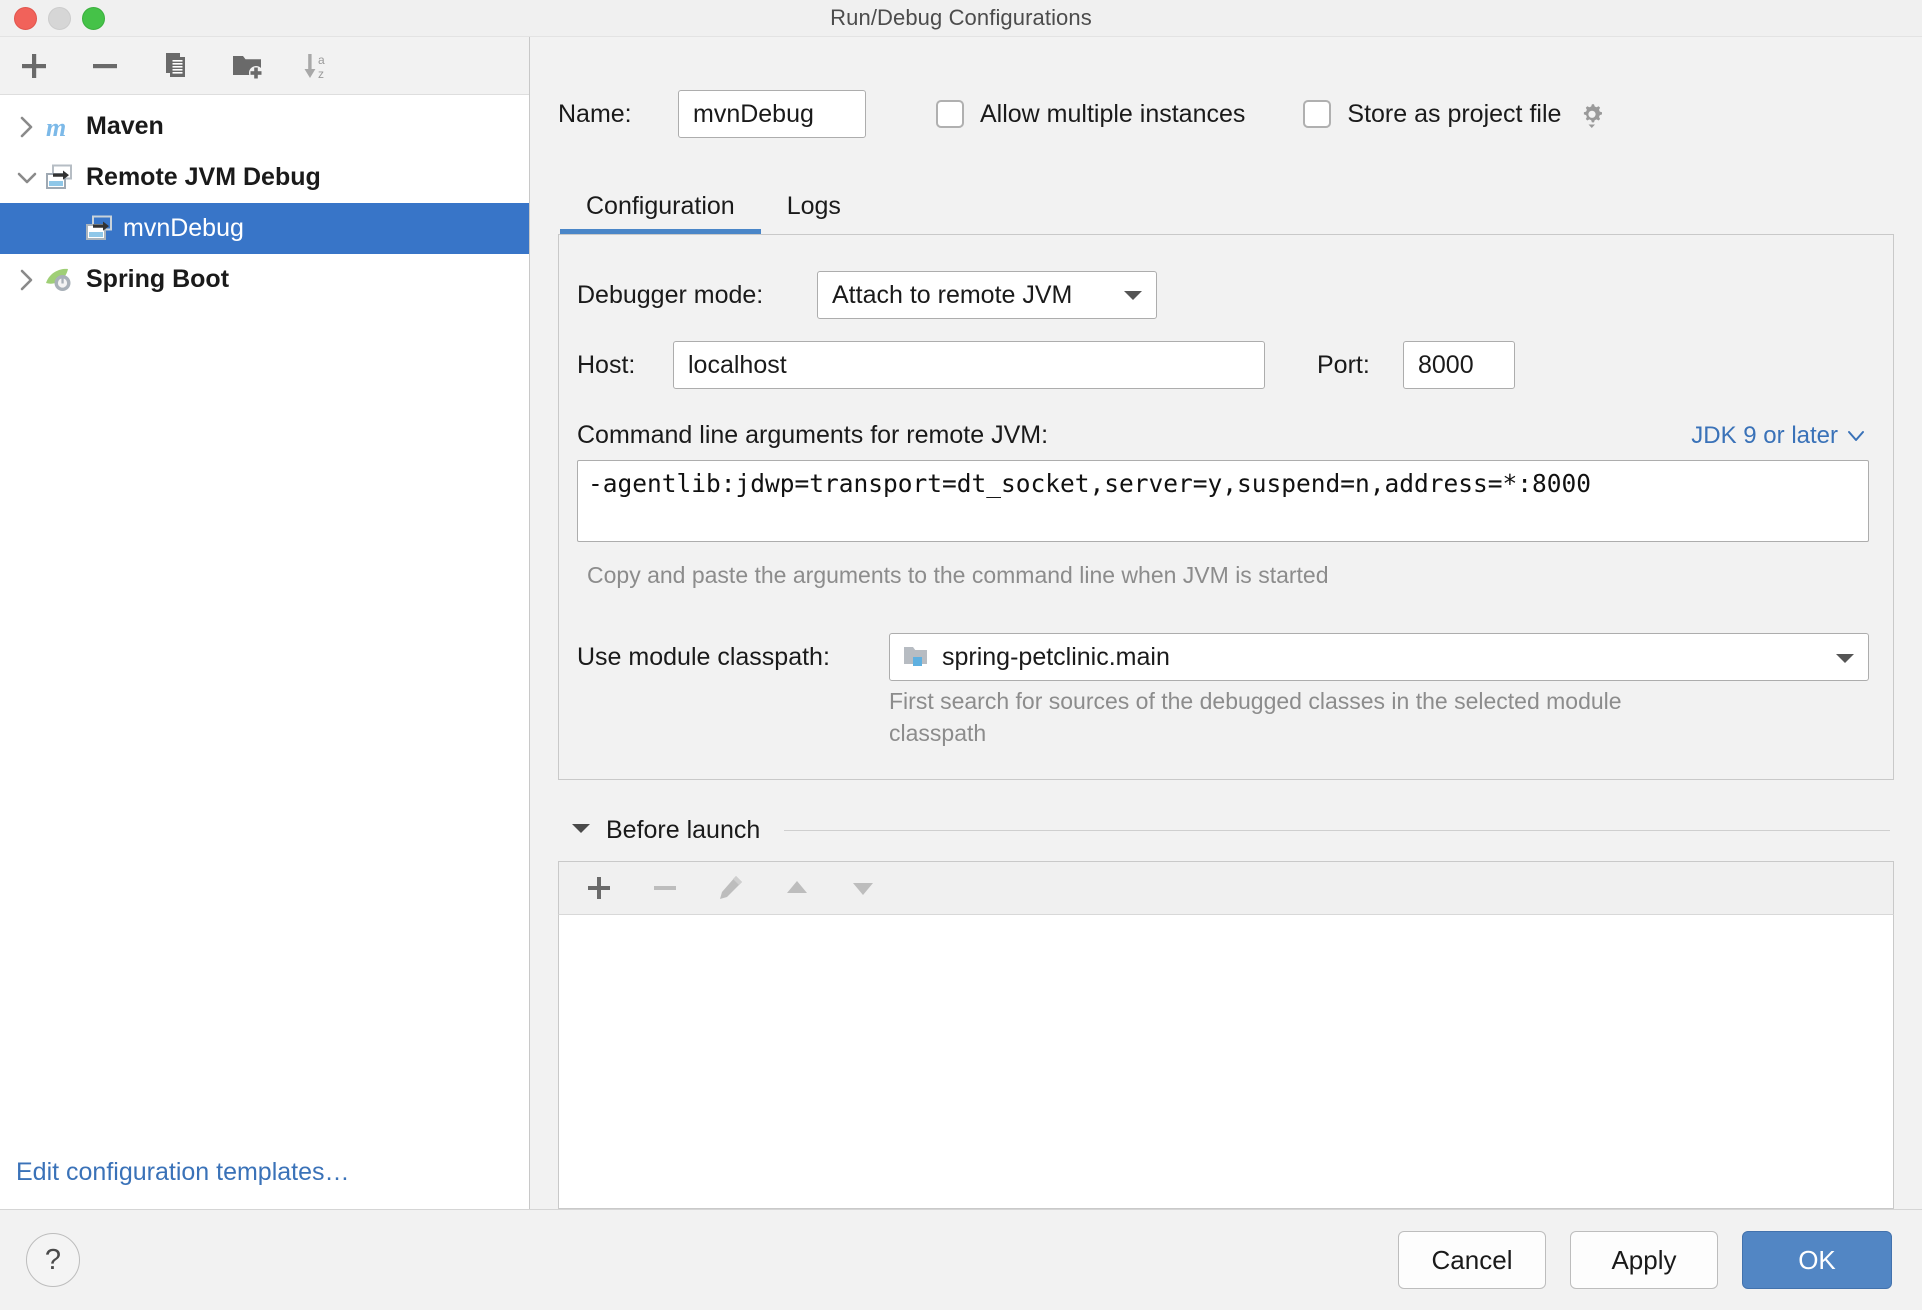  I want to click on name-label: Name:, so click(595, 113).